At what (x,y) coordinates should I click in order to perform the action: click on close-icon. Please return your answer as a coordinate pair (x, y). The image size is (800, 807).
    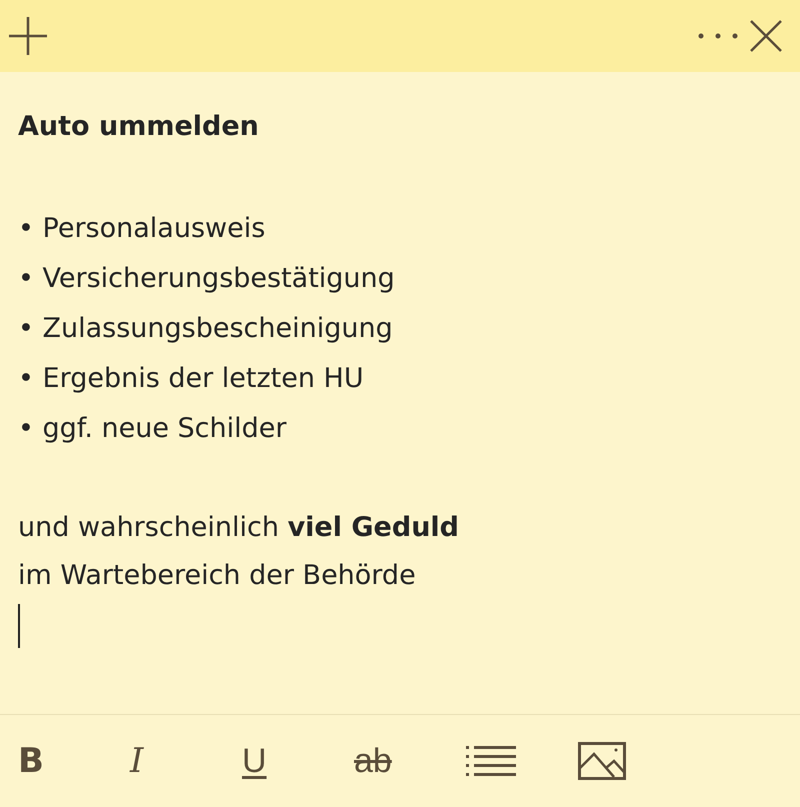
    Looking at the image, I should click on (766, 36).